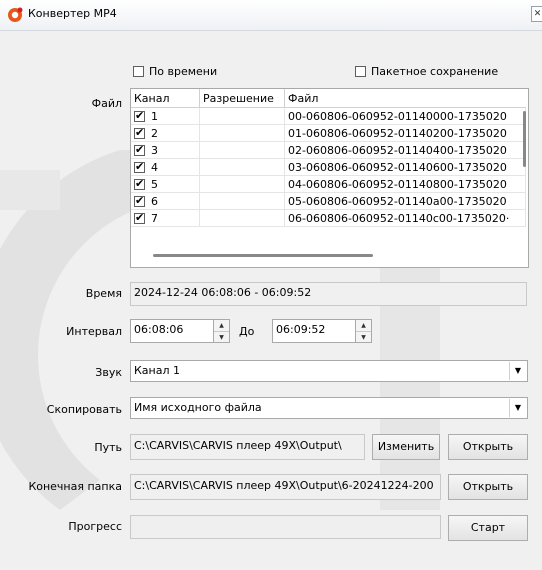 The height and width of the screenshot is (570, 542). I want to click on by-time-checkbox, so click(138, 71).